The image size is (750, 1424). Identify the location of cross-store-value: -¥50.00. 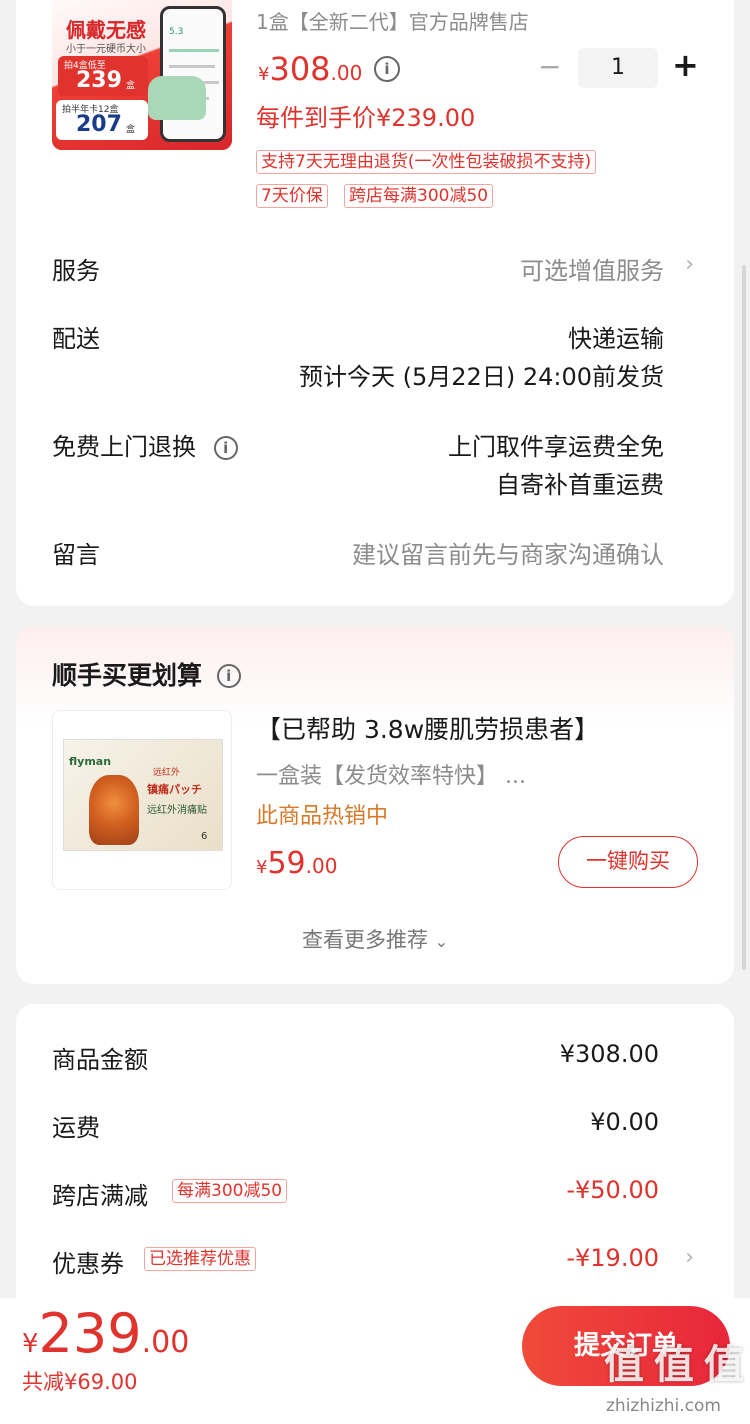
(612, 1190).